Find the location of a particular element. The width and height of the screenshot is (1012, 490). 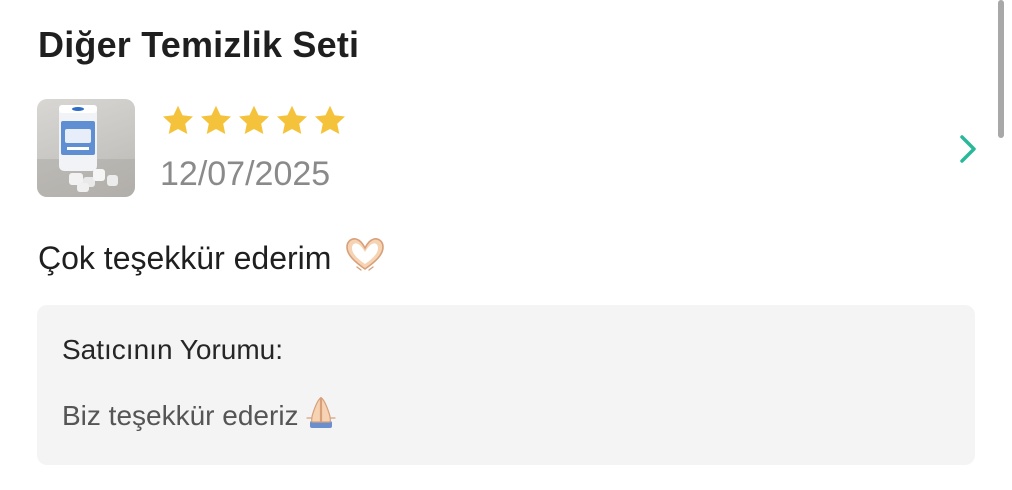

folded-hands-icon is located at coordinates (321, 415).